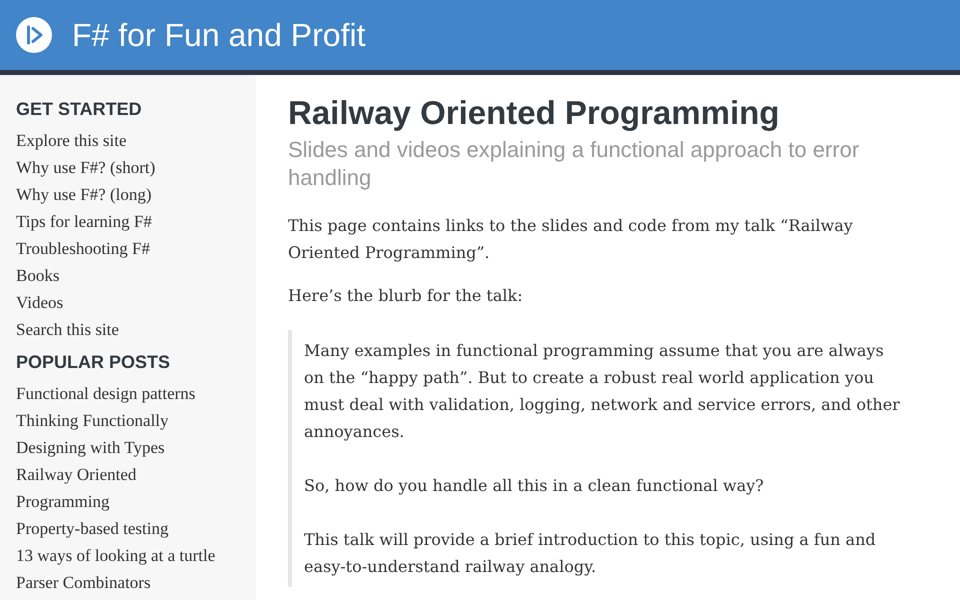  Describe the element at coordinates (534, 486) in the screenshot. I see `quote-paragraph: So, how do you handle all this in a clean functional way?` at that location.